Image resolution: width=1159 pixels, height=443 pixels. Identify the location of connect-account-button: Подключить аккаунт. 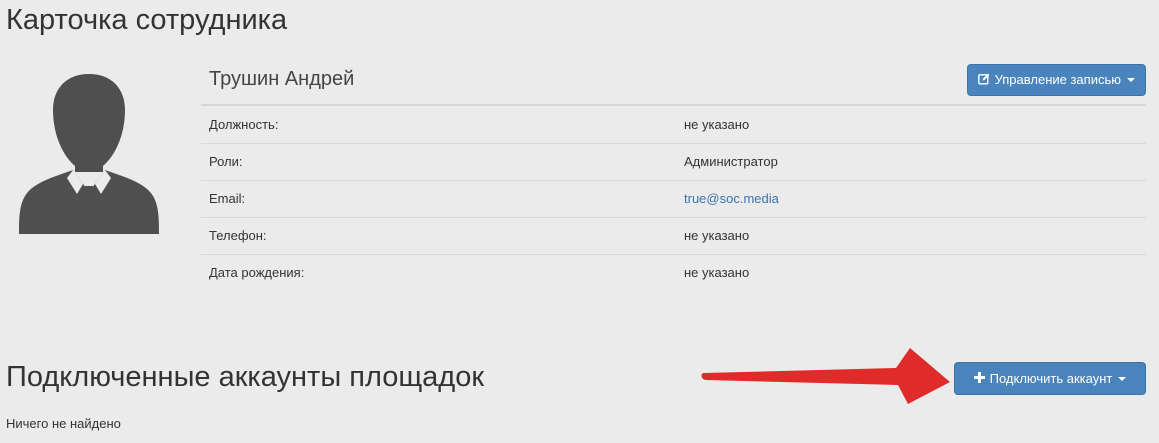
(1050, 378).